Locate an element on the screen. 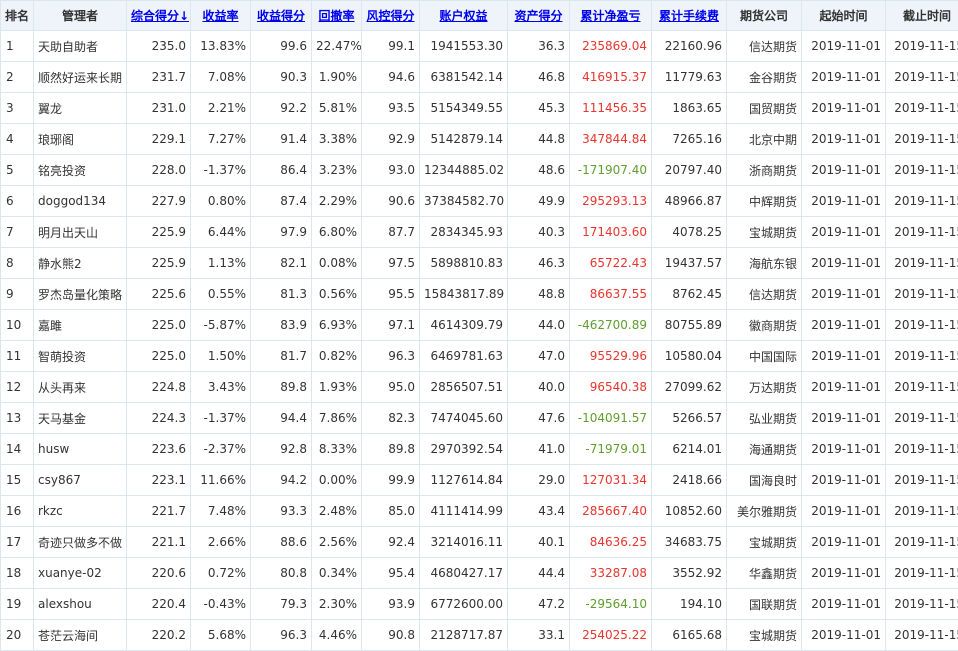 The image size is (958, 651). total-fees: 19437.57 is located at coordinates (689, 263).